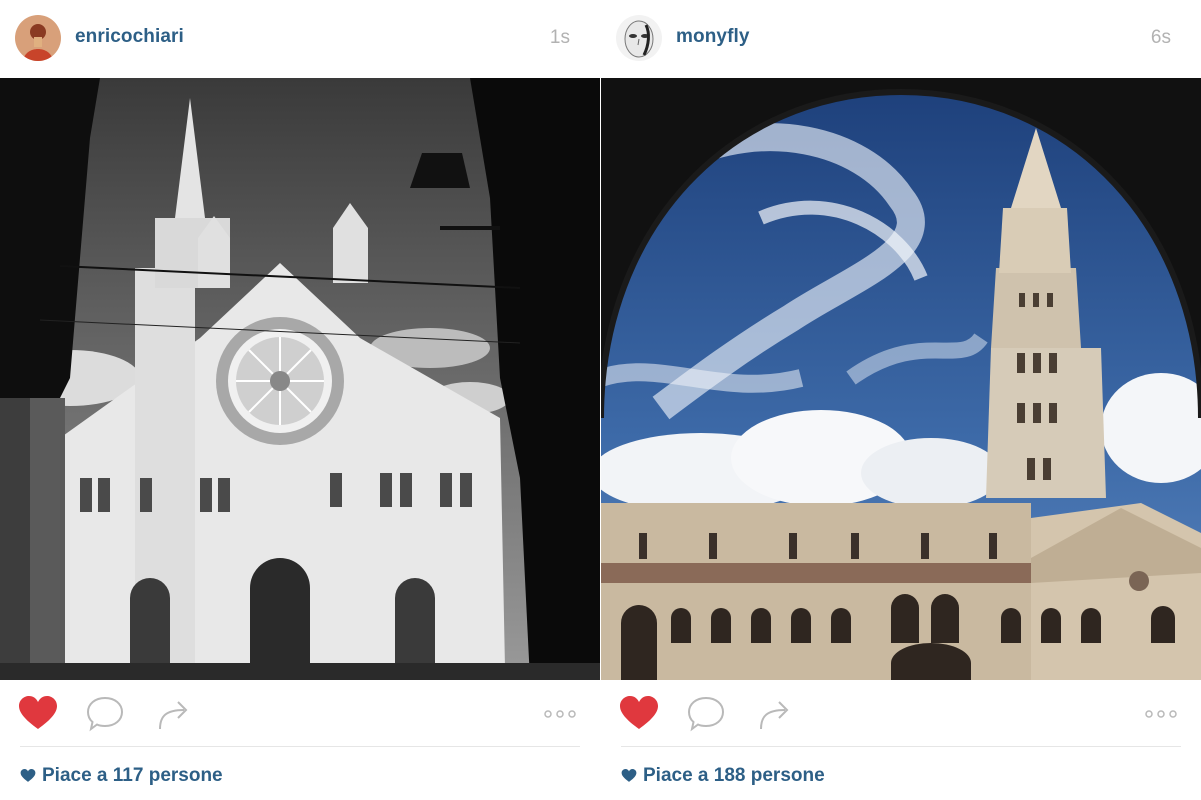 This screenshot has width=1201, height=800. Describe the element at coordinates (713, 37) in the screenshot. I see `username: monyfly` at that location.